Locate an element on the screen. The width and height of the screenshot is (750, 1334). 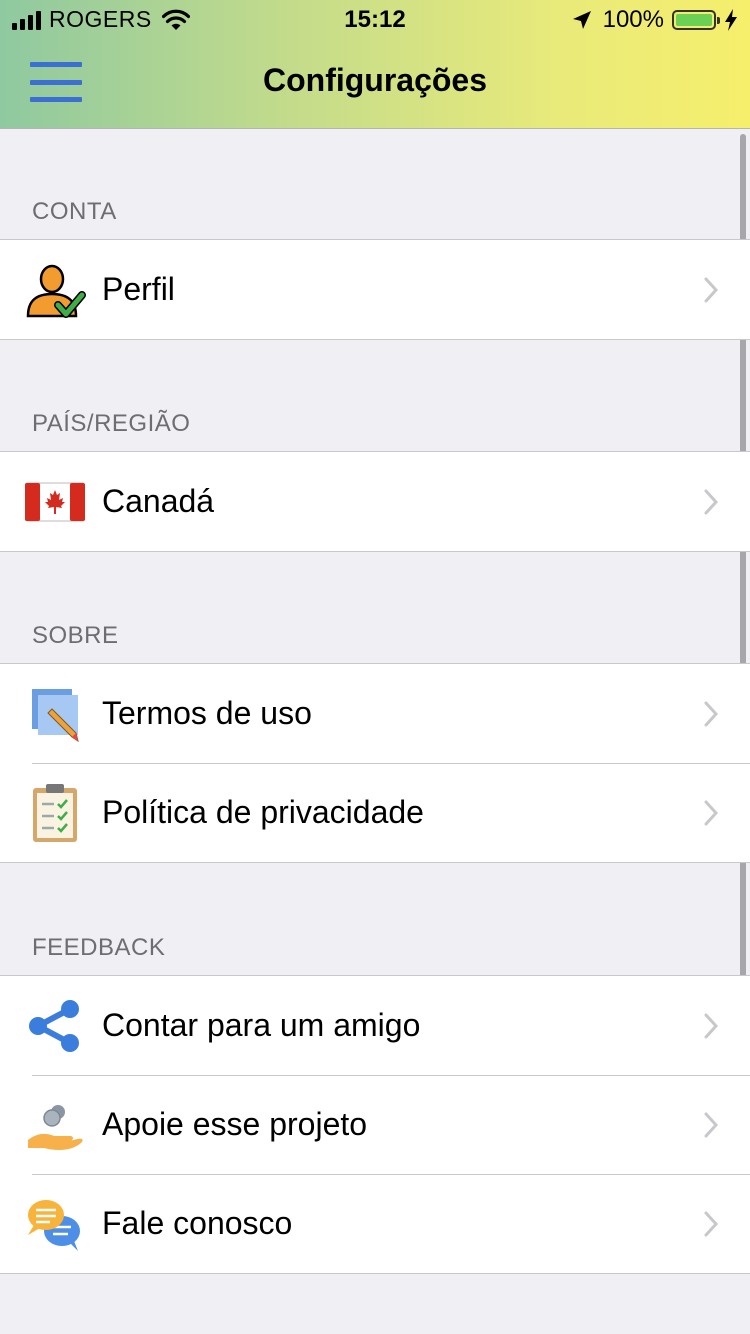
section-group-conta: Perfil is located at coordinates (375, 289).